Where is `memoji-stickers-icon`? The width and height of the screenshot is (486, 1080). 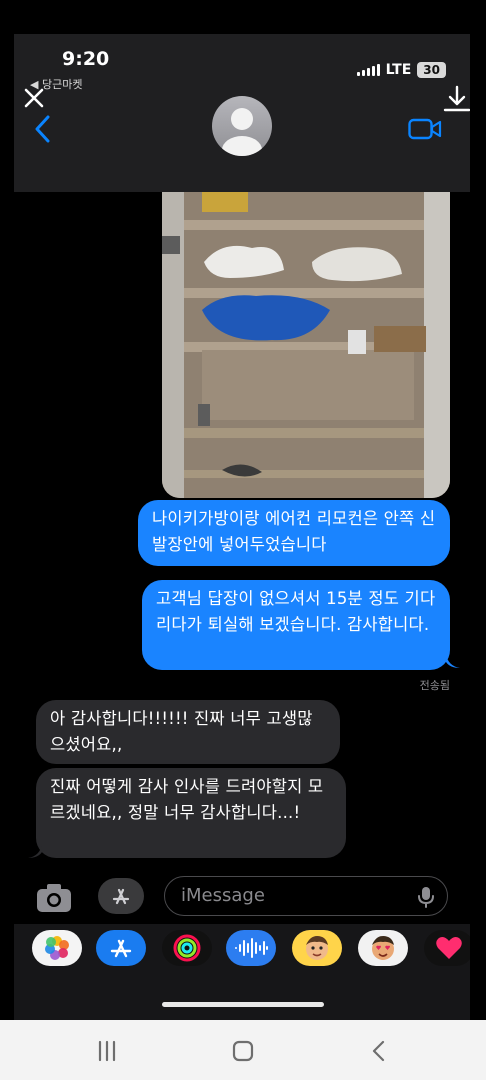 memoji-stickers-icon is located at coordinates (383, 948).